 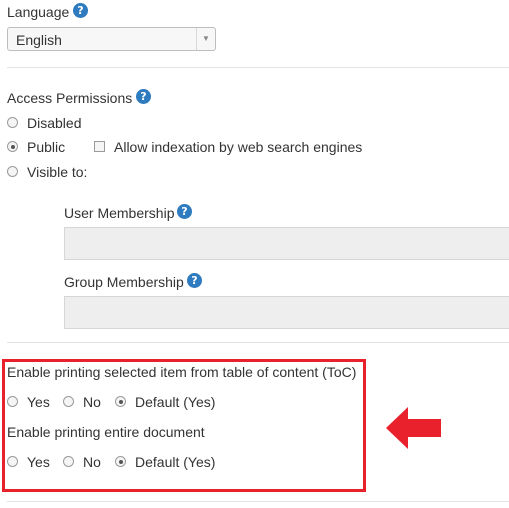 What do you see at coordinates (39, 40) in the screenshot?
I see `language-select-value: English` at bounding box center [39, 40].